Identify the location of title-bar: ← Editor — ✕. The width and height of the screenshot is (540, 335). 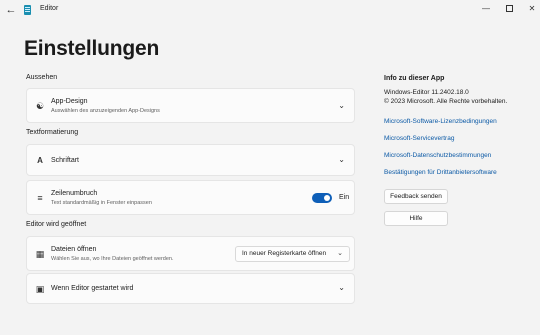
(270, 10).